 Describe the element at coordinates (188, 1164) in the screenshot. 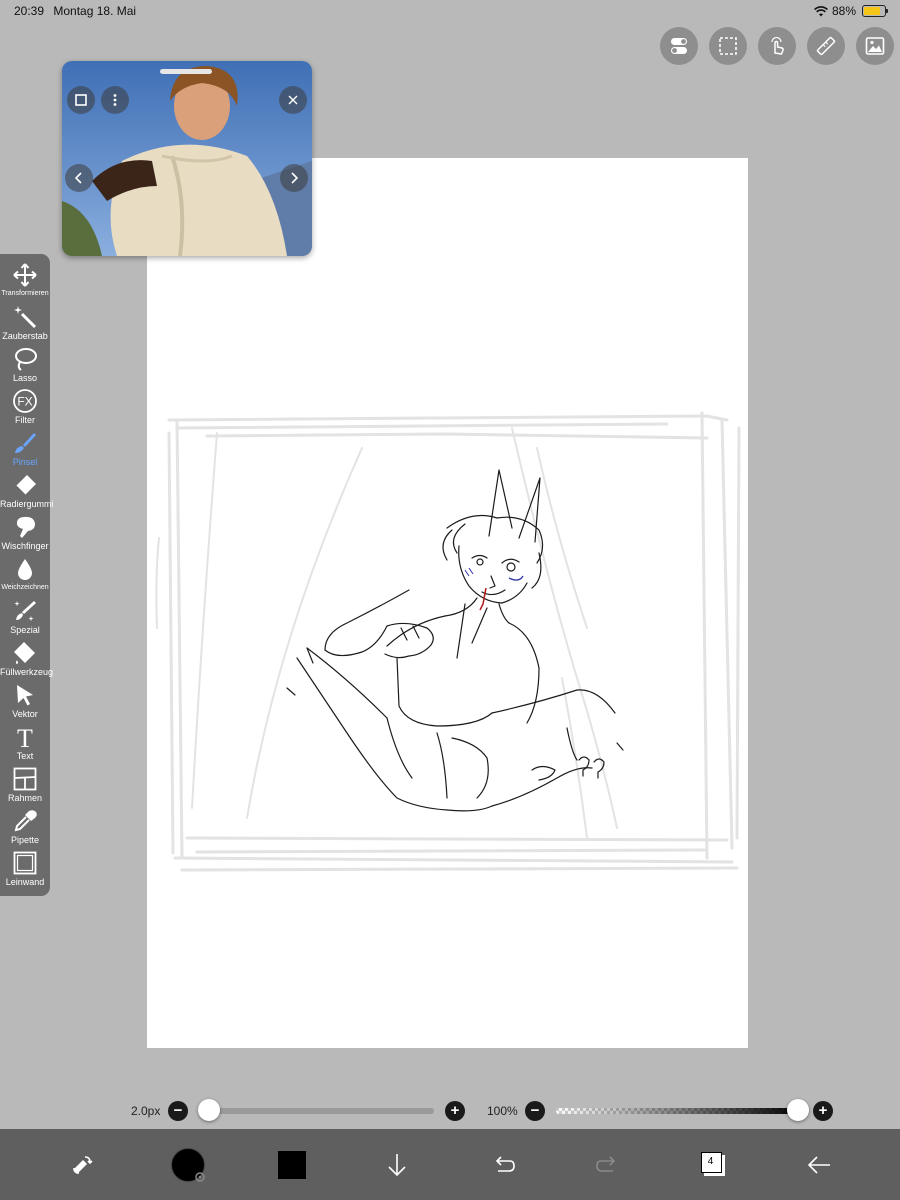

I see `brush-settings-button` at that location.